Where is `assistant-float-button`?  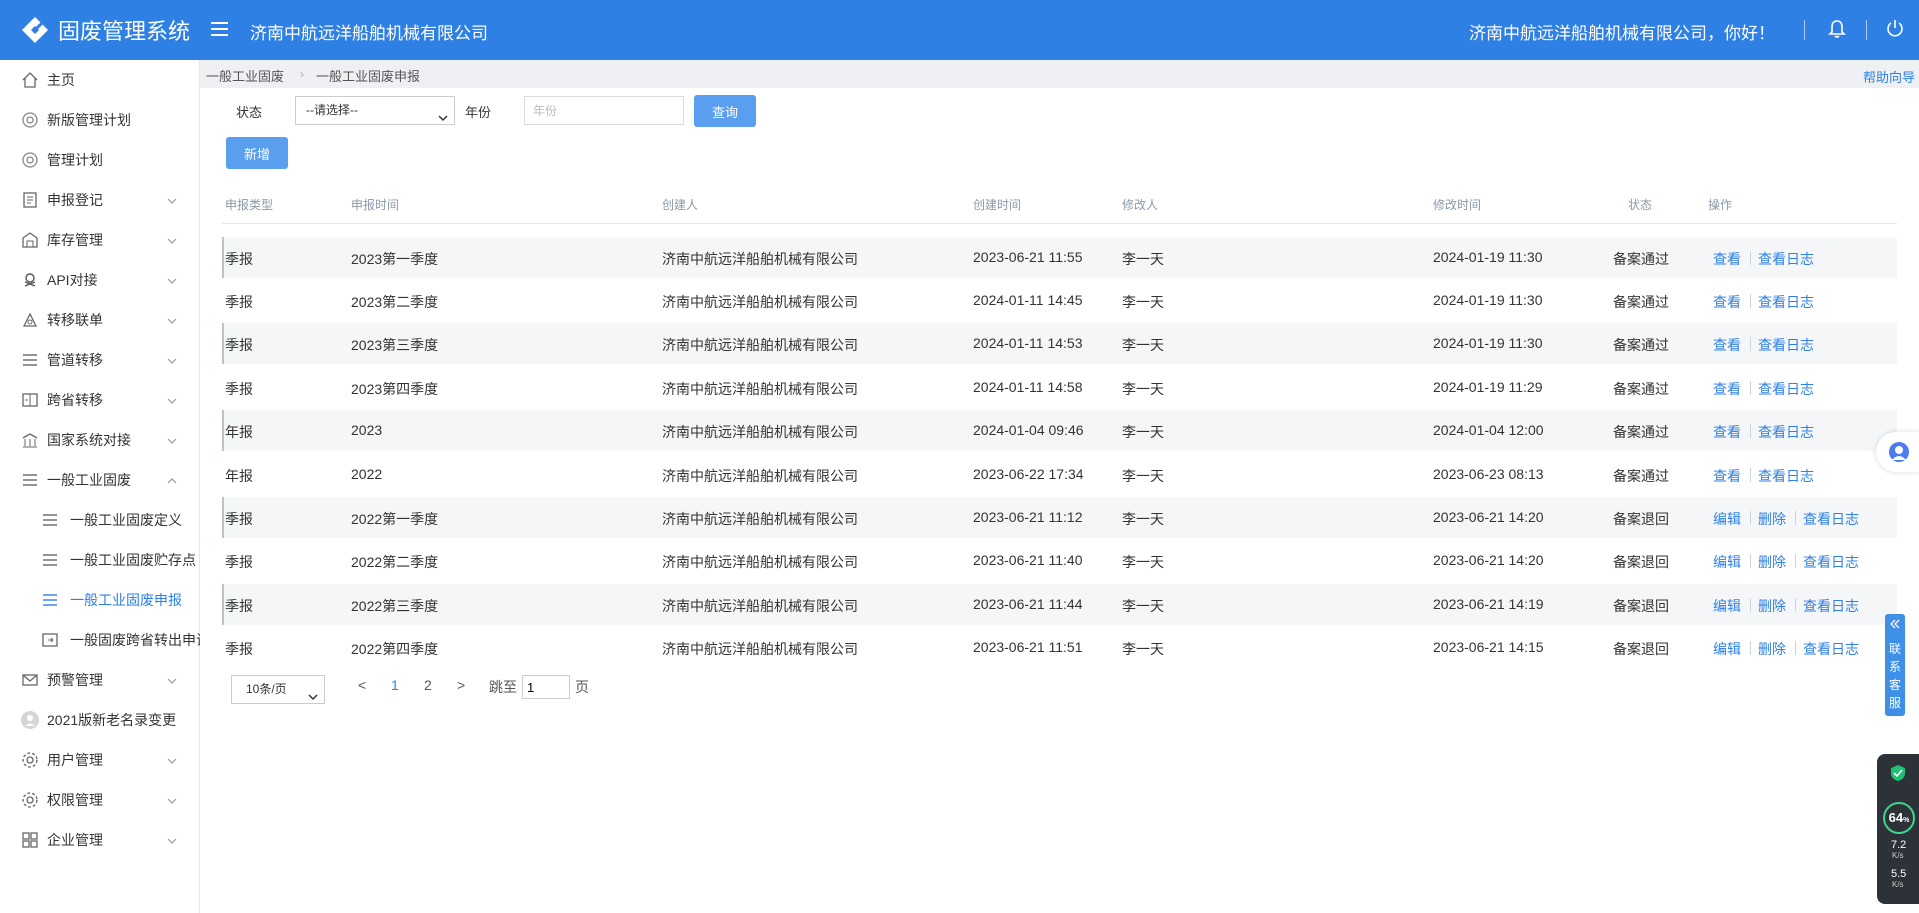 assistant-float-button is located at coordinates (1897, 452).